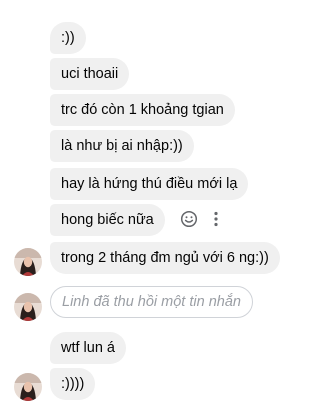 The width and height of the screenshot is (334, 411). I want to click on message-bubble: :)))), so click(73, 384).